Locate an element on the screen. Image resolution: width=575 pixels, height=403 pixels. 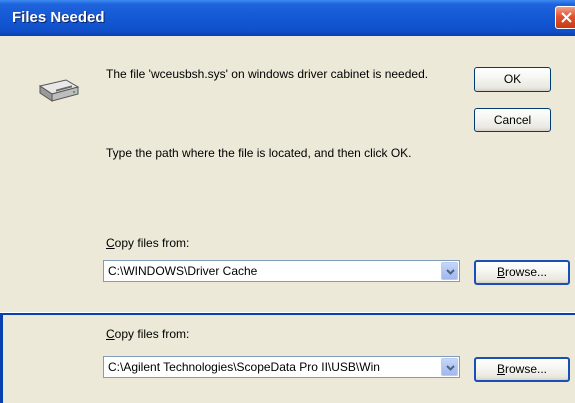
title-bar: Files Needed is located at coordinates (287, 18).